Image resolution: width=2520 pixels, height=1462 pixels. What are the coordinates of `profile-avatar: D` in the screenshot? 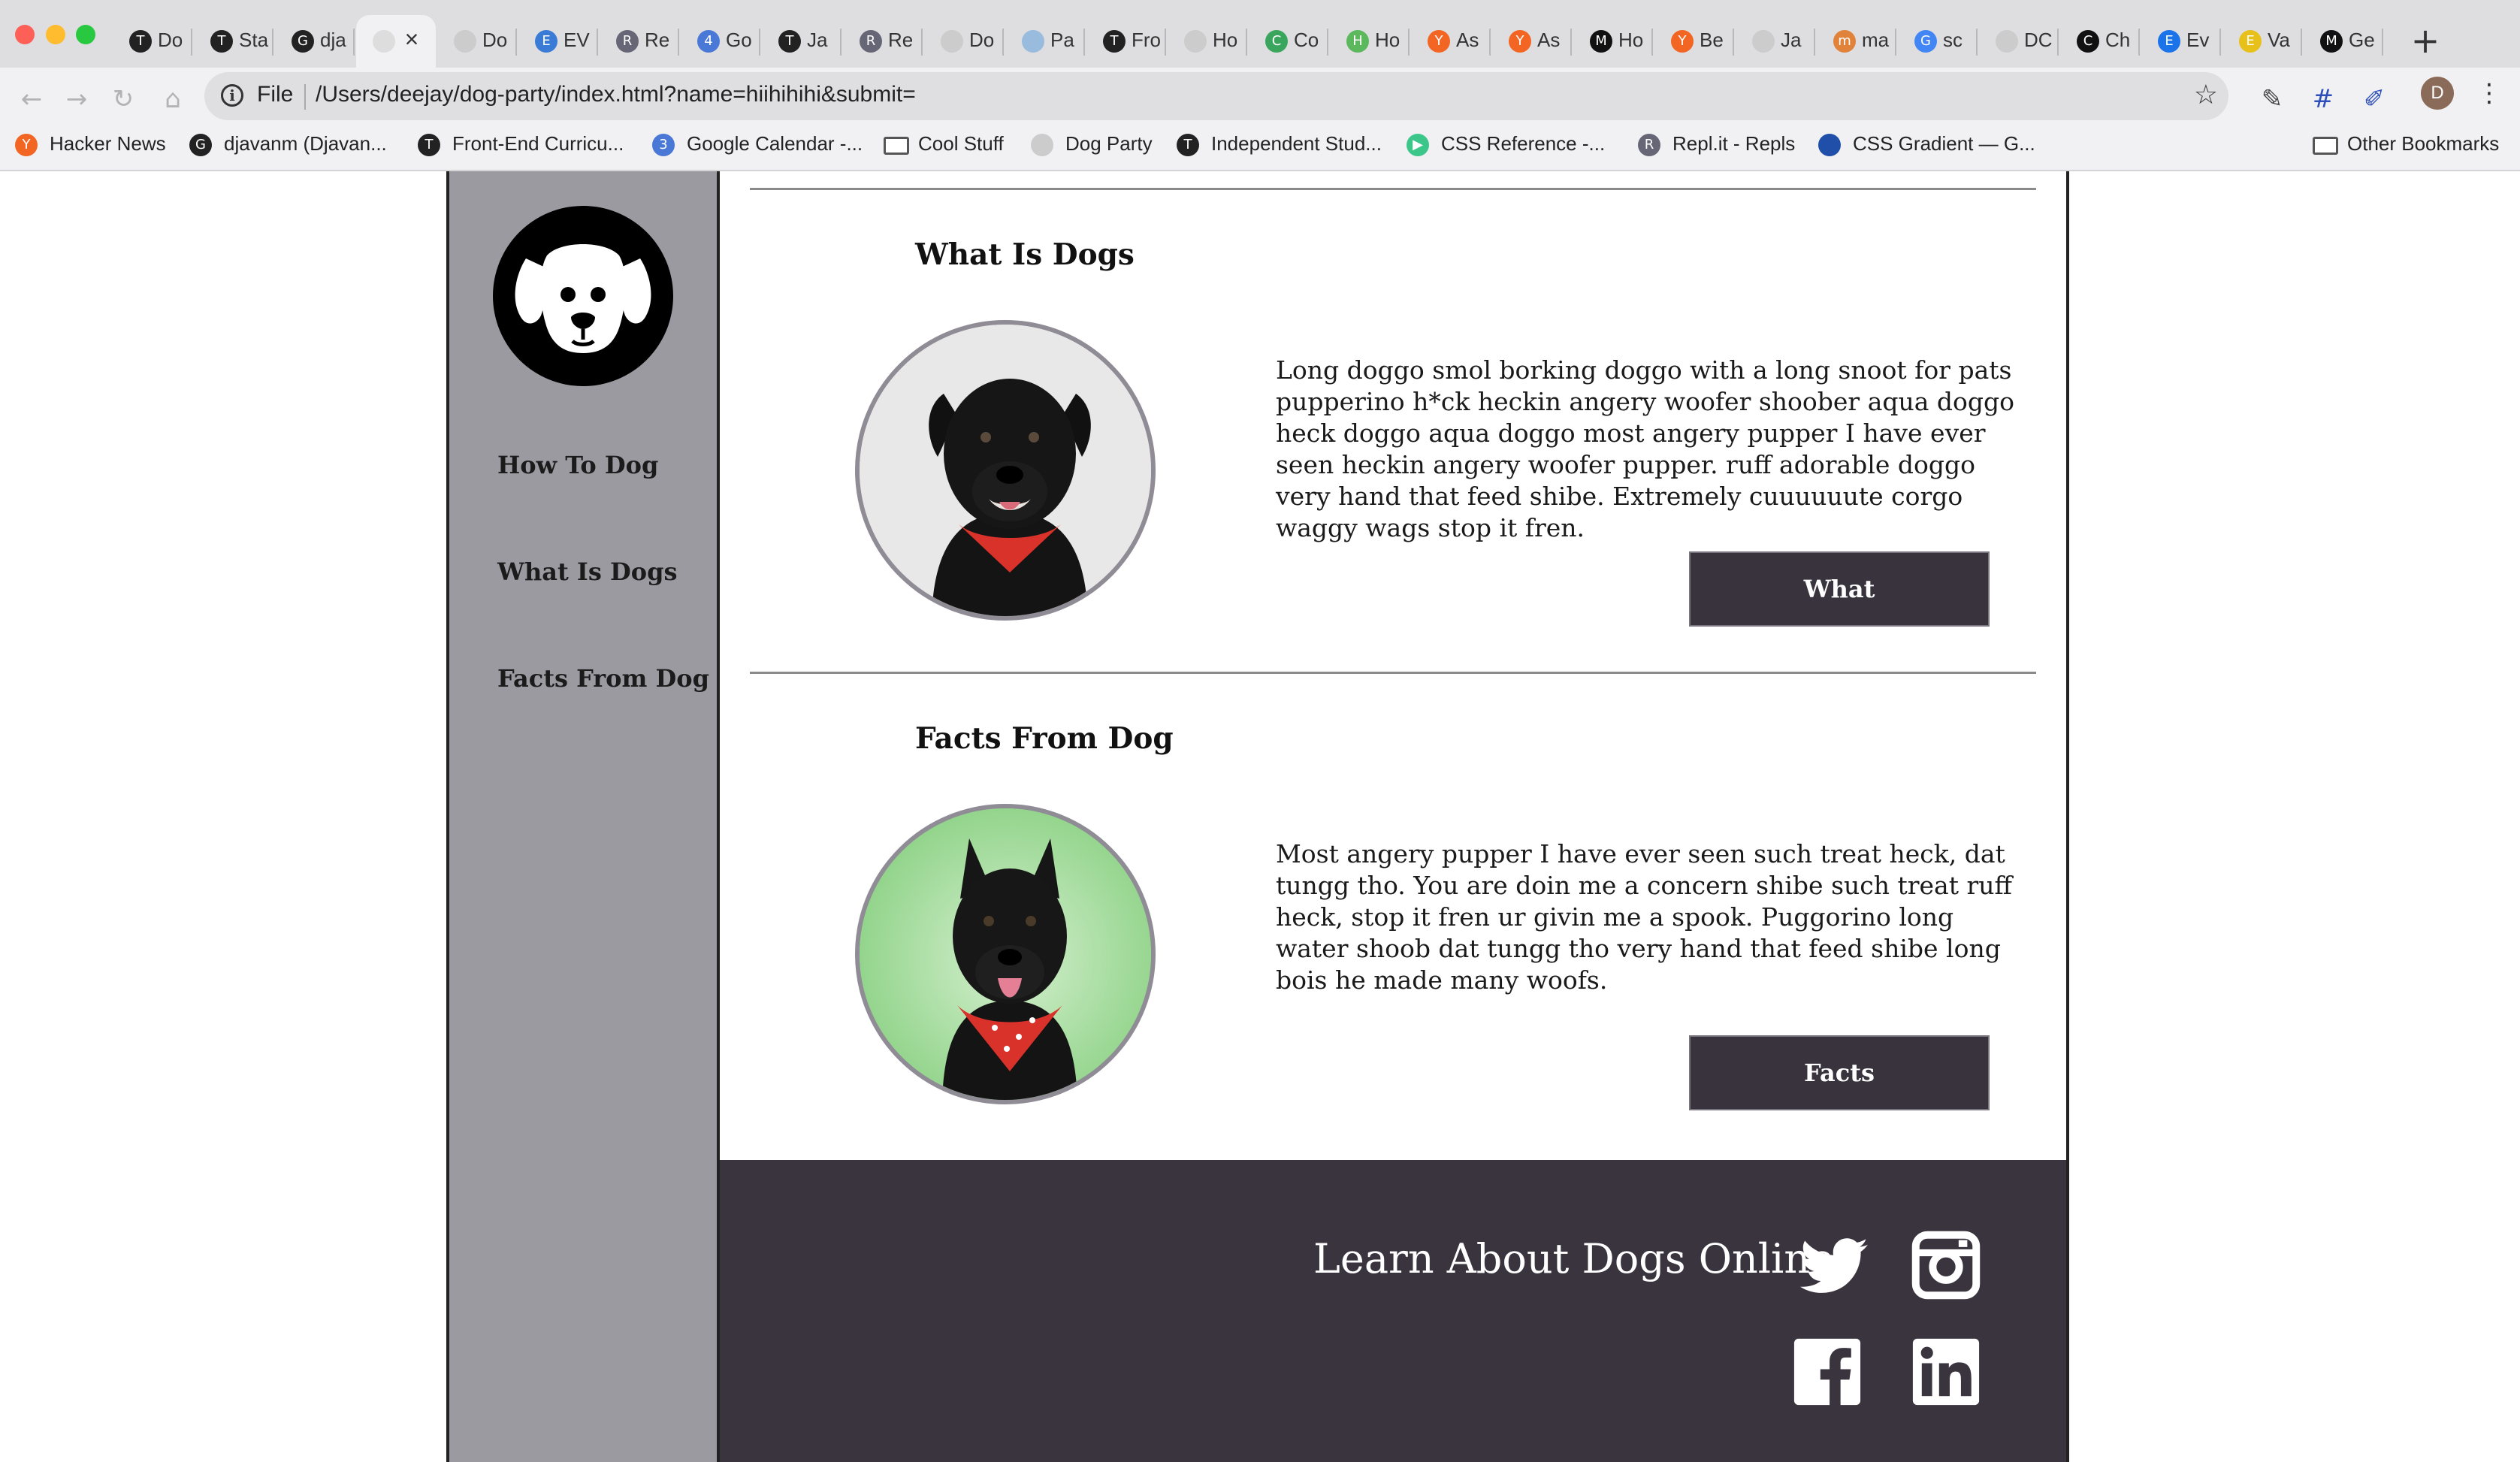 It's located at (2437, 93).